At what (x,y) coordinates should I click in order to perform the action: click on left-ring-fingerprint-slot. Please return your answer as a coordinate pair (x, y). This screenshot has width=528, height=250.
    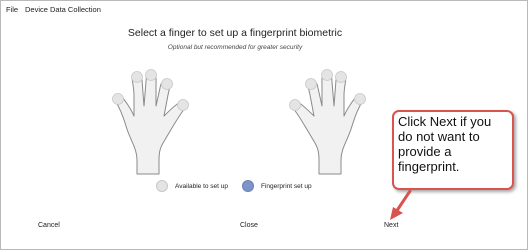
    Looking at the image, I should click on (137, 77).